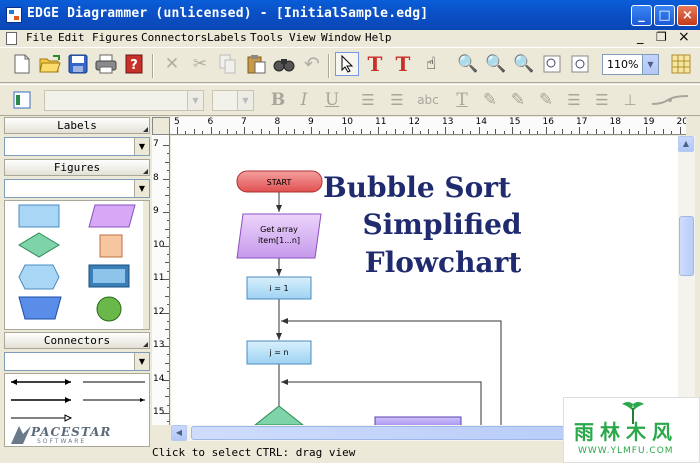  What do you see at coordinates (630, 64) in the screenshot?
I see `zoom-combo: 110% ▼` at bounding box center [630, 64].